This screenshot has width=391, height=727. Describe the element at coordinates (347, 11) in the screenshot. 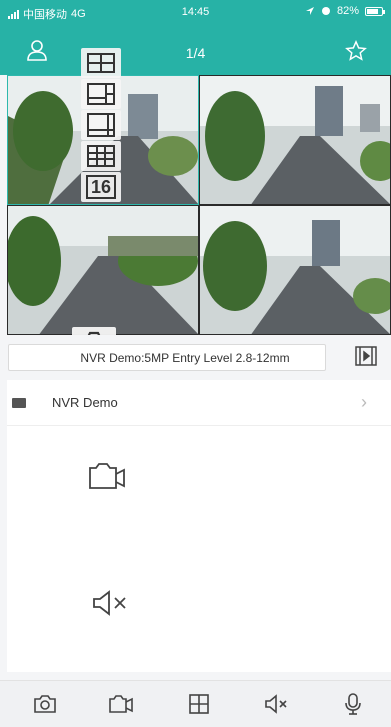

I see `battery-percent: 82%` at that location.